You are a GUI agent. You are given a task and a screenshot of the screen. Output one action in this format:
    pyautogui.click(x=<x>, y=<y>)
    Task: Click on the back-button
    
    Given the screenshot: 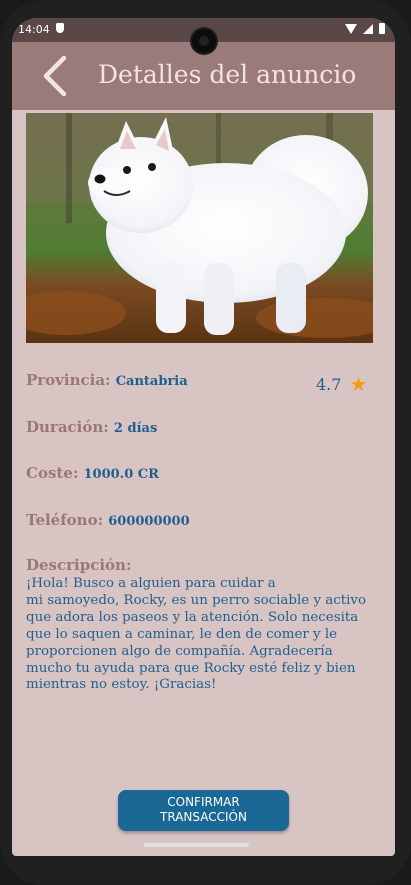 What is the action you would take?
    pyautogui.click(x=56, y=76)
    